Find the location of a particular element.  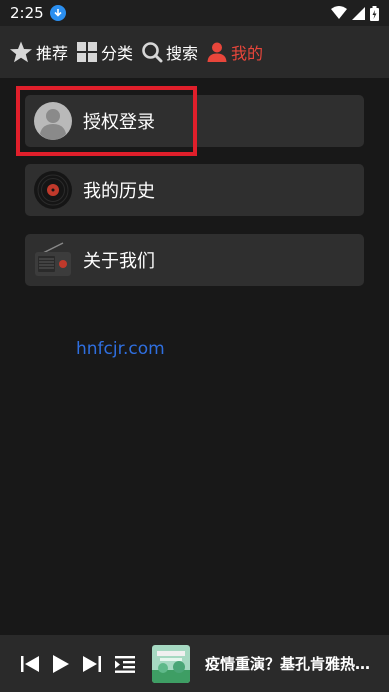

cellular-signal-icon is located at coordinates (358, 13).